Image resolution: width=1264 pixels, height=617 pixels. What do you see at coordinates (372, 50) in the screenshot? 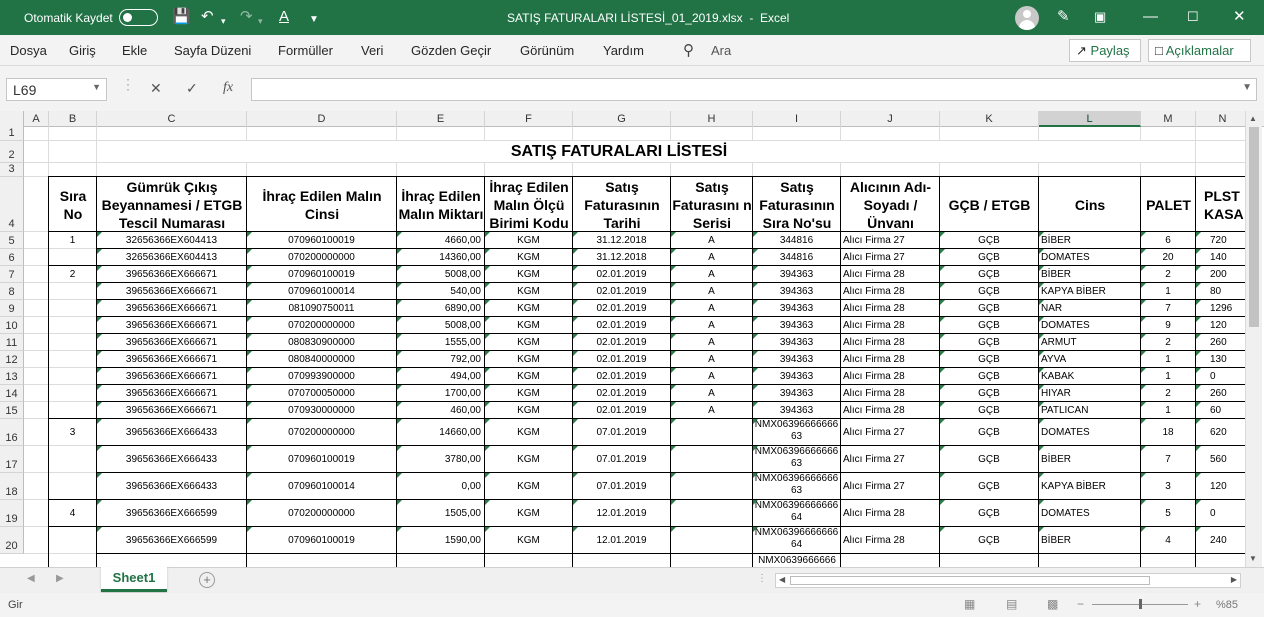
I see `menu-veri: Veri` at bounding box center [372, 50].